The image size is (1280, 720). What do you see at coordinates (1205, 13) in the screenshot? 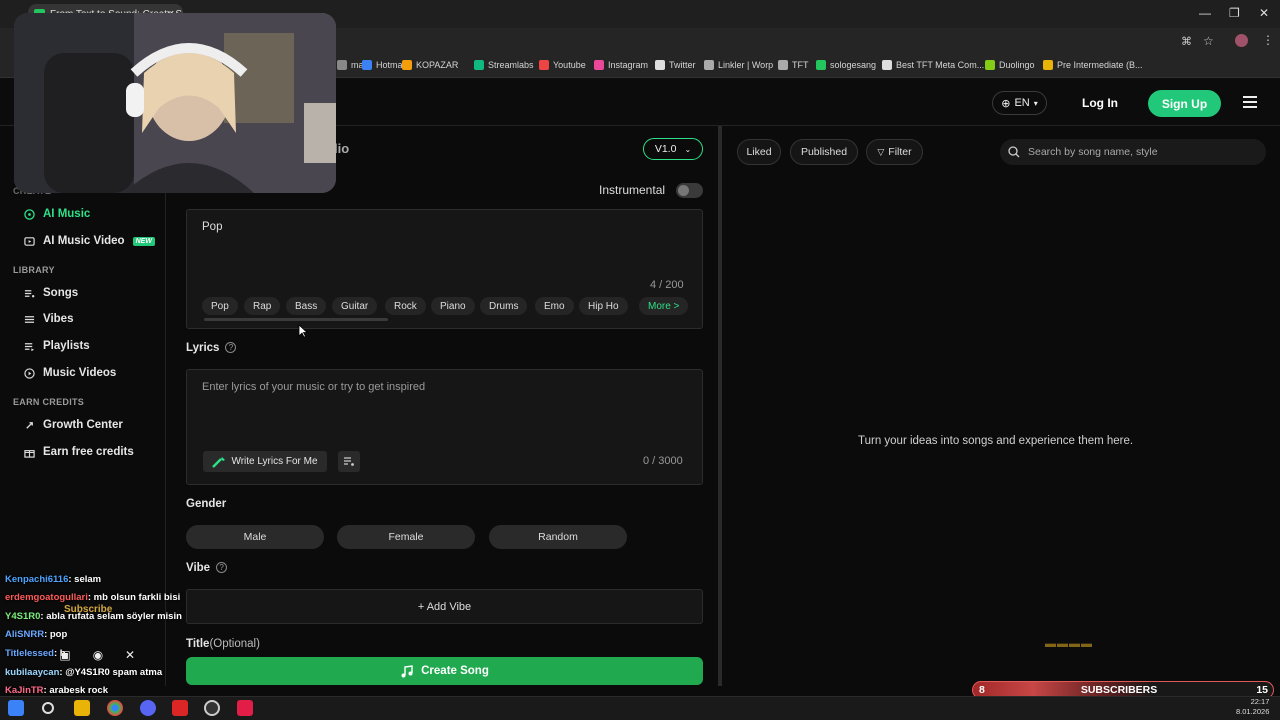
I see `minimize-icon: —` at bounding box center [1205, 13].